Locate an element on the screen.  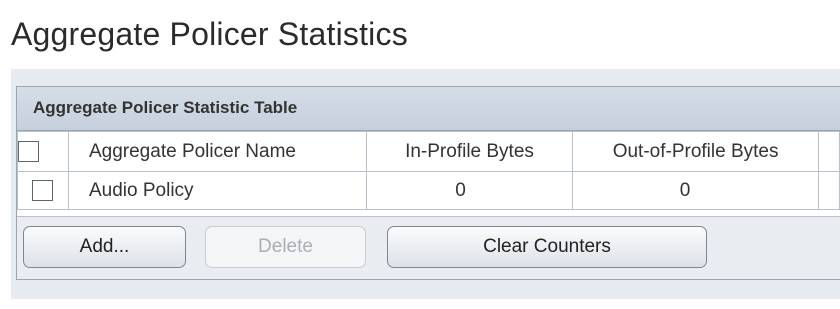
clear-counters-button: Clear Counters is located at coordinates (547, 247).